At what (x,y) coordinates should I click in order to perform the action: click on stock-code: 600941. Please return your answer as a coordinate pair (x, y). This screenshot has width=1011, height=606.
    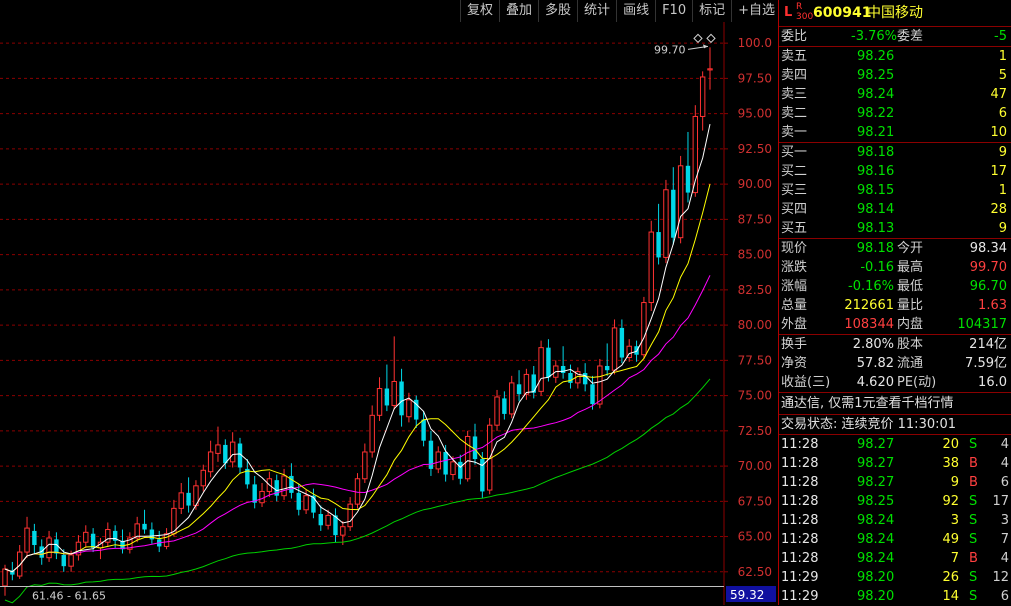
    Looking at the image, I should click on (842, 13).